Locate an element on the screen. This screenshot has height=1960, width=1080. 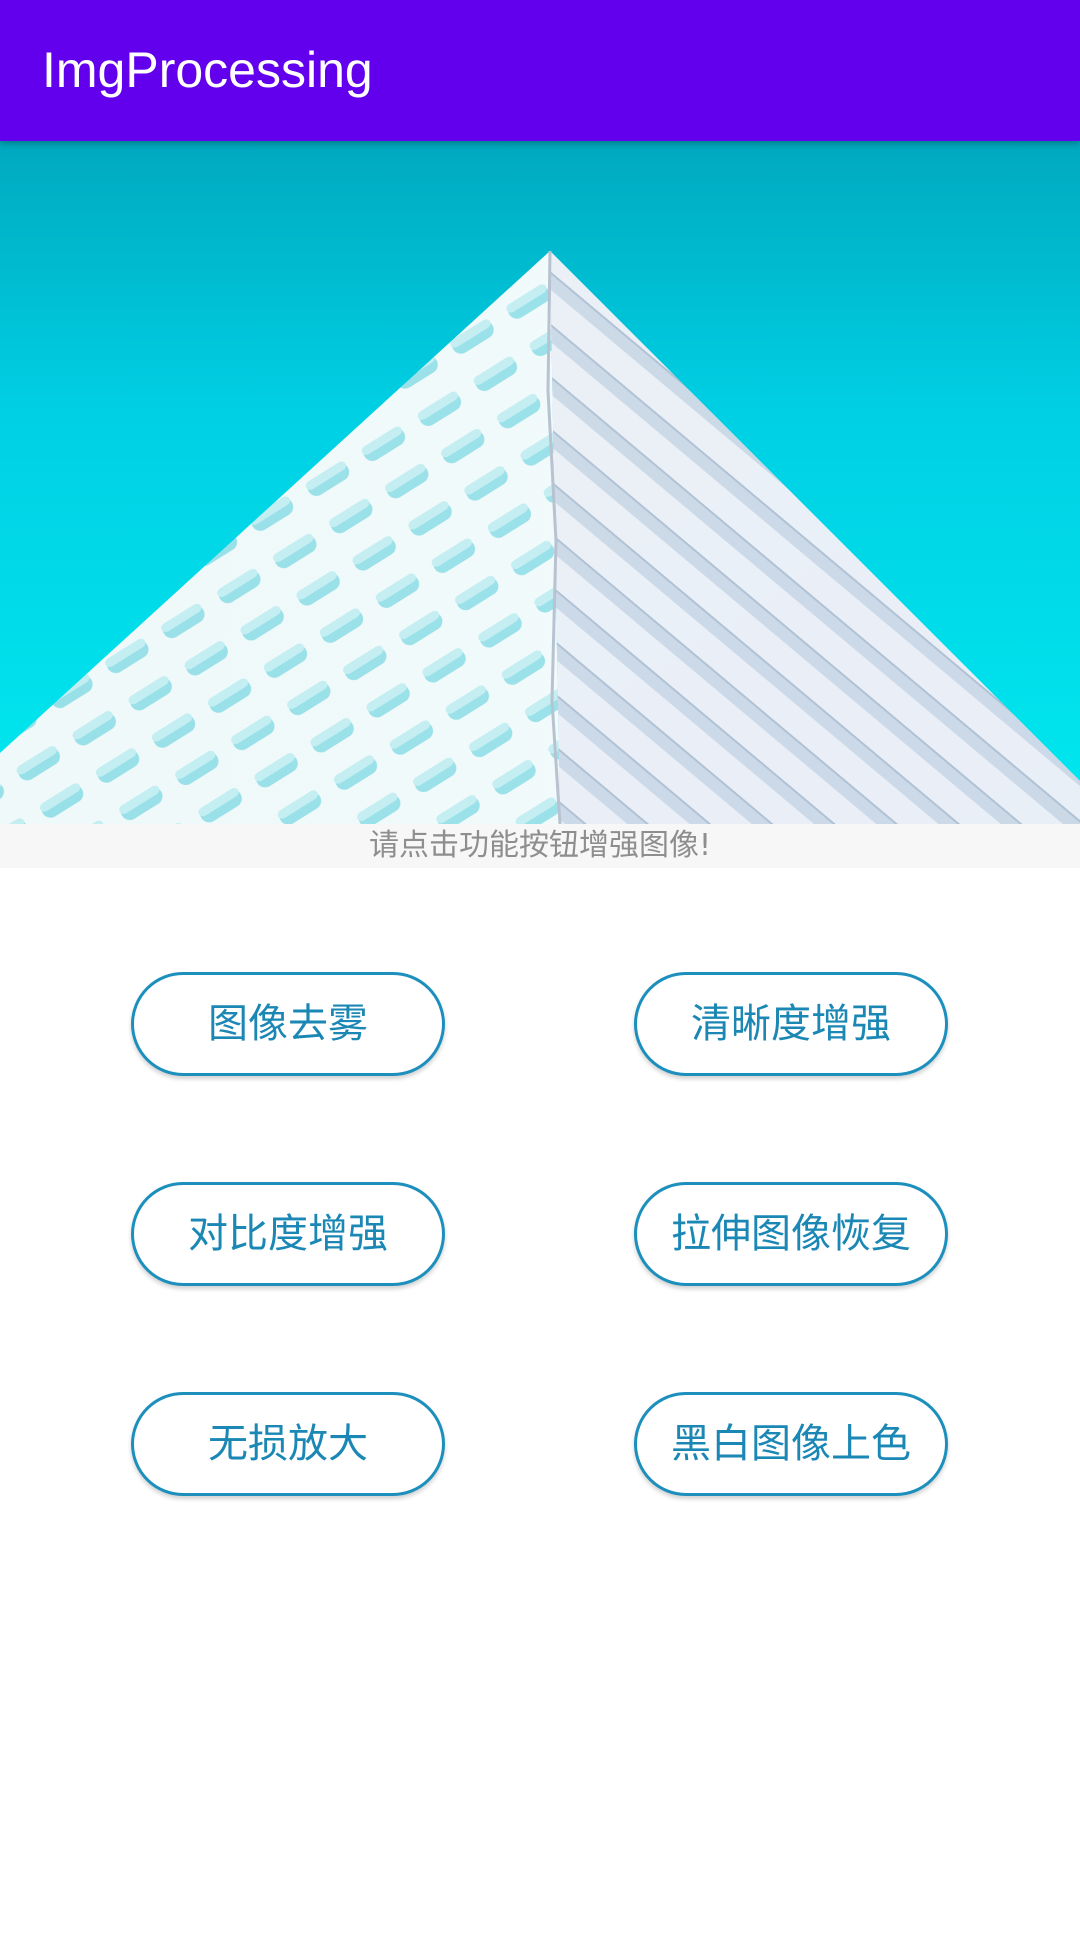
hint-bar: 请点击功能按钮增强图像! is located at coordinates (540, 846).